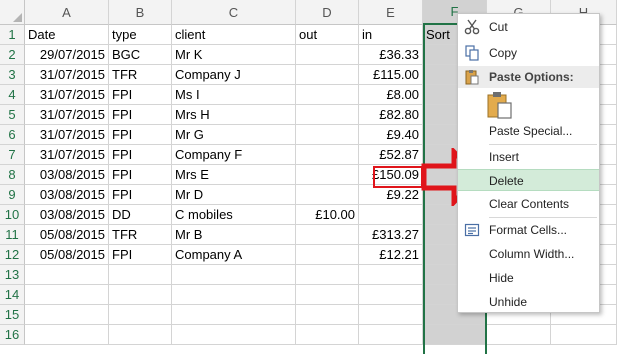 This screenshot has width=617, height=354. What do you see at coordinates (12, 315) in the screenshot?
I see `row-header: 15` at bounding box center [12, 315].